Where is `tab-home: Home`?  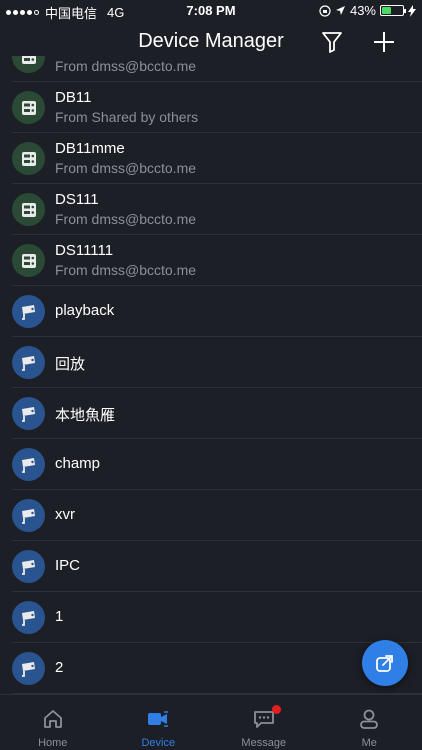 tab-home: Home is located at coordinates (53, 722).